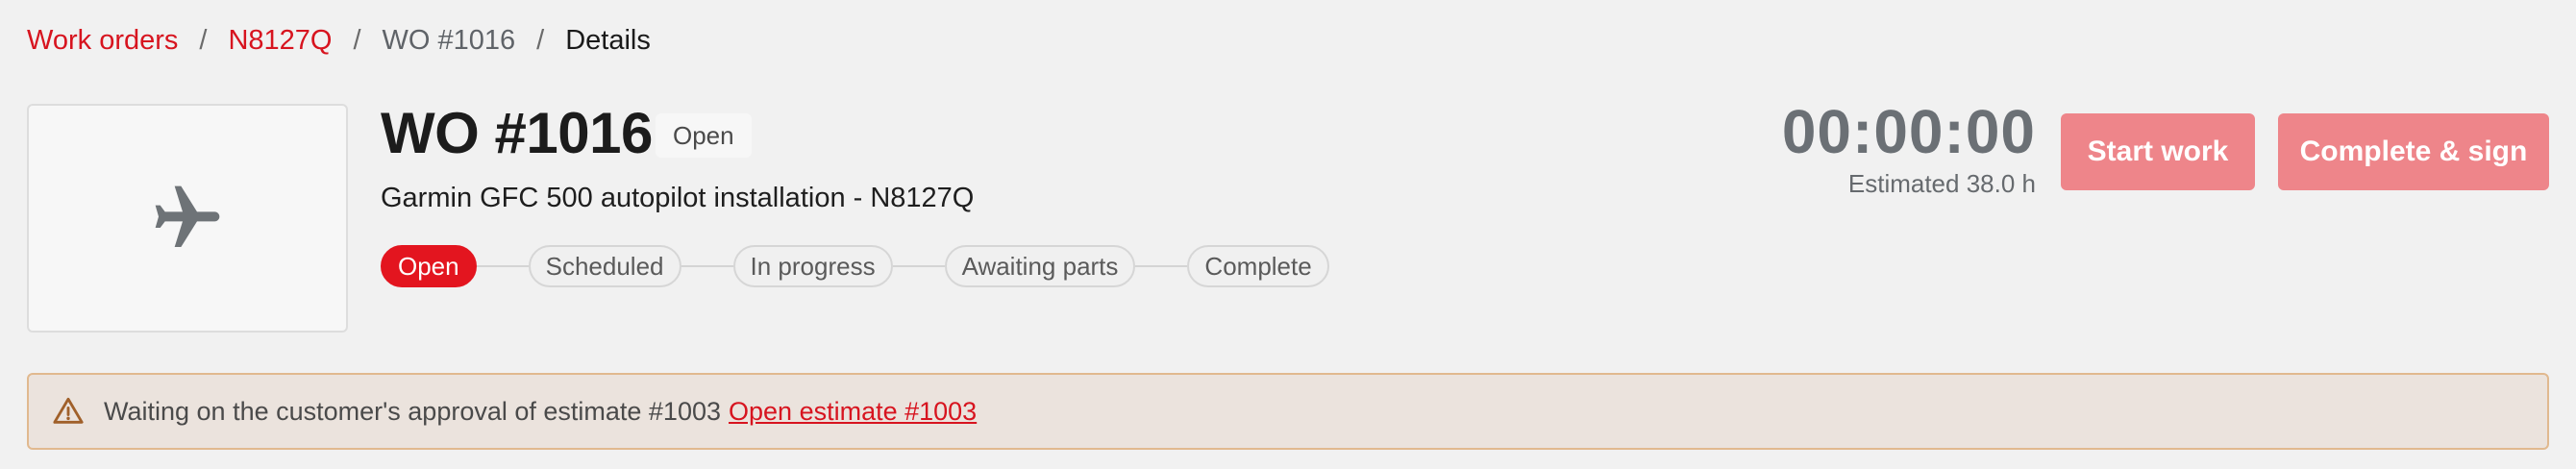  What do you see at coordinates (68, 410) in the screenshot?
I see `warning-icon` at bounding box center [68, 410].